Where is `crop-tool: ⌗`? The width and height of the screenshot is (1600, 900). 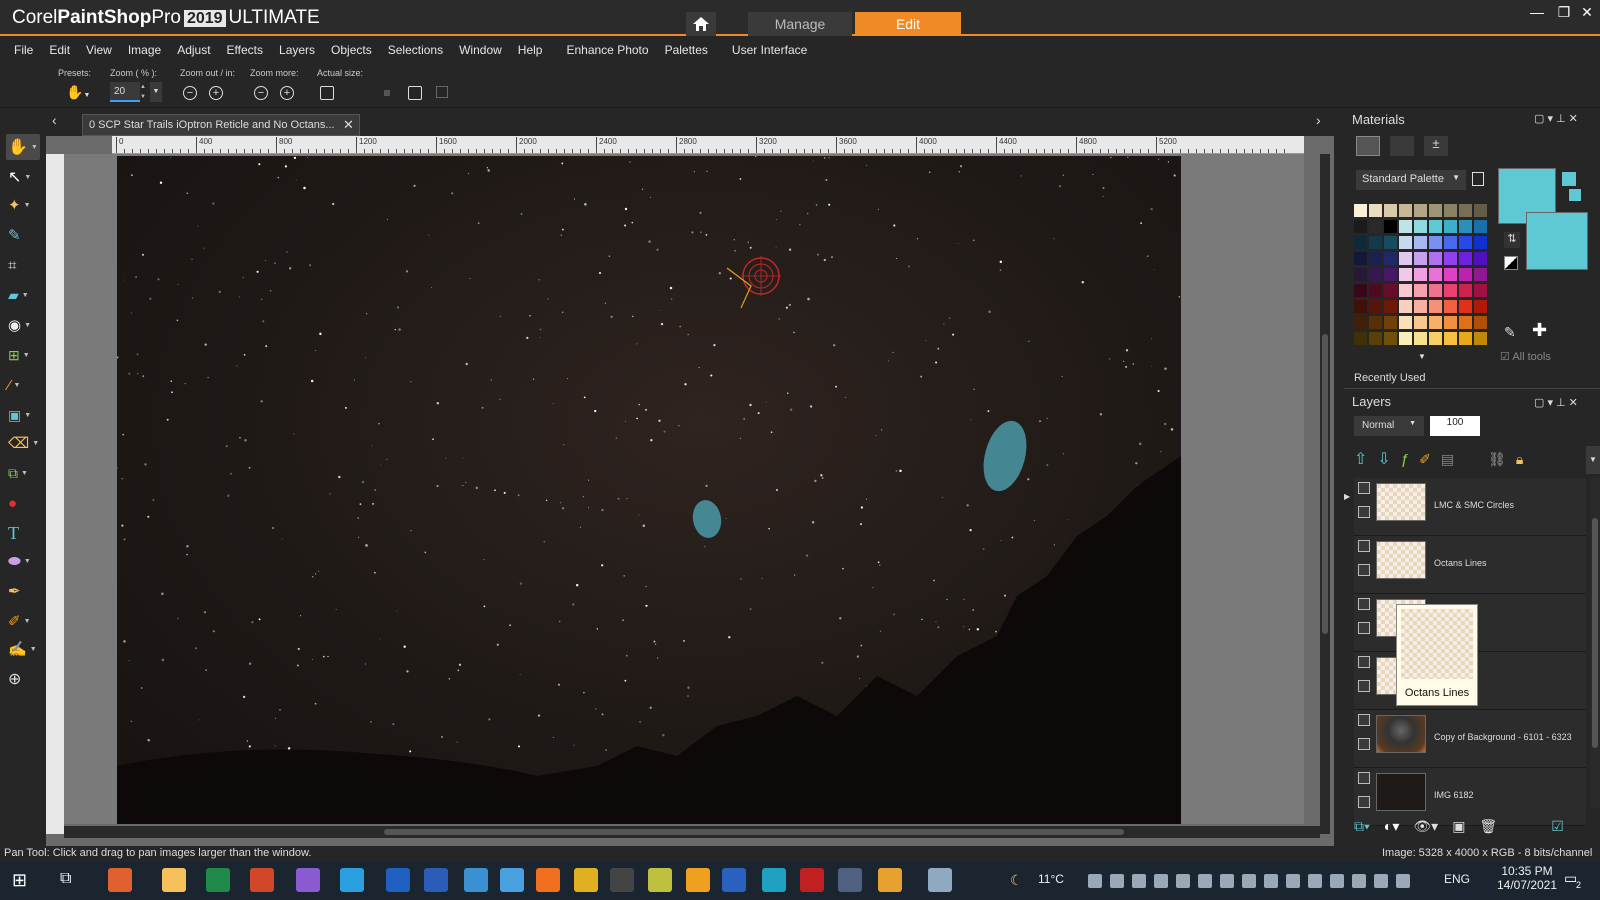
crop-tool: ⌗ is located at coordinates (23, 265).